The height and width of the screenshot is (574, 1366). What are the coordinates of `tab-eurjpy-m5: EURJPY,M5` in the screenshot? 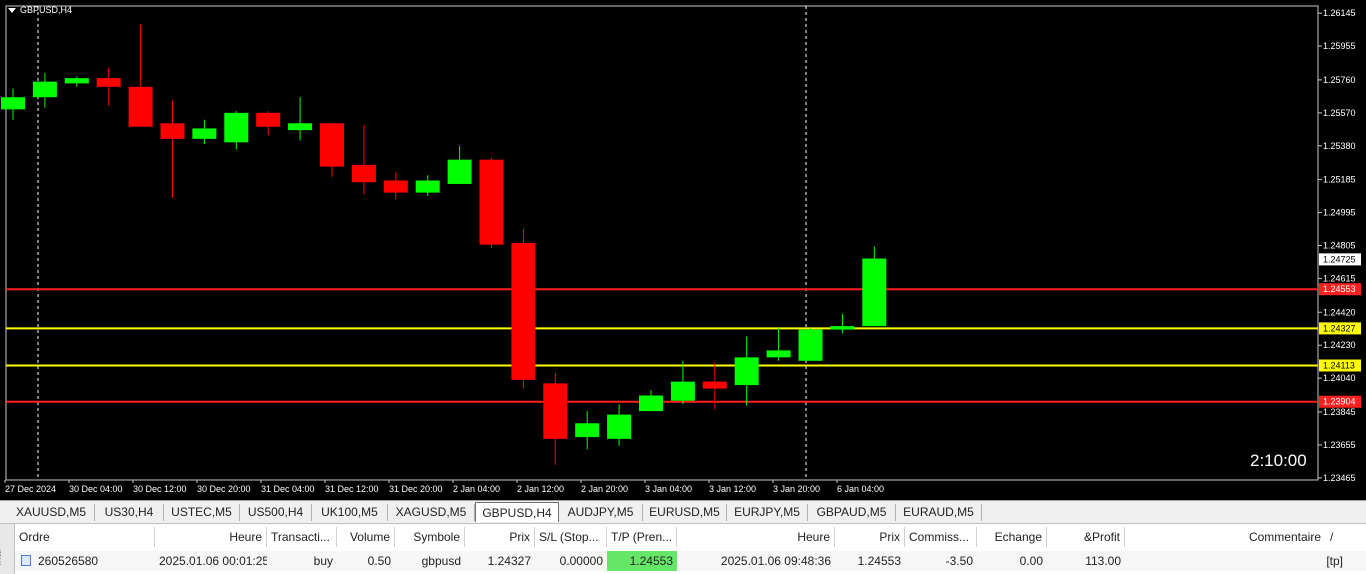 It's located at (767, 512).